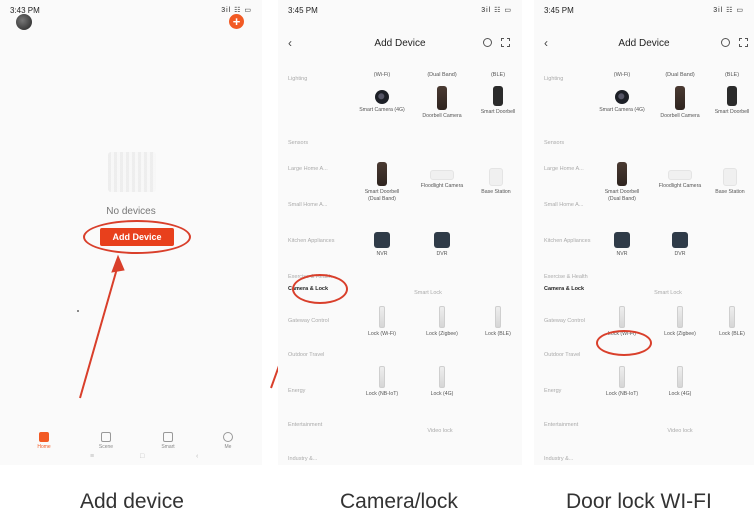 Image resolution: width=754 pixels, height=522 pixels. What do you see at coordinates (132, 501) in the screenshot?
I see `caption-add-device: Add device` at bounding box center [132, 501].